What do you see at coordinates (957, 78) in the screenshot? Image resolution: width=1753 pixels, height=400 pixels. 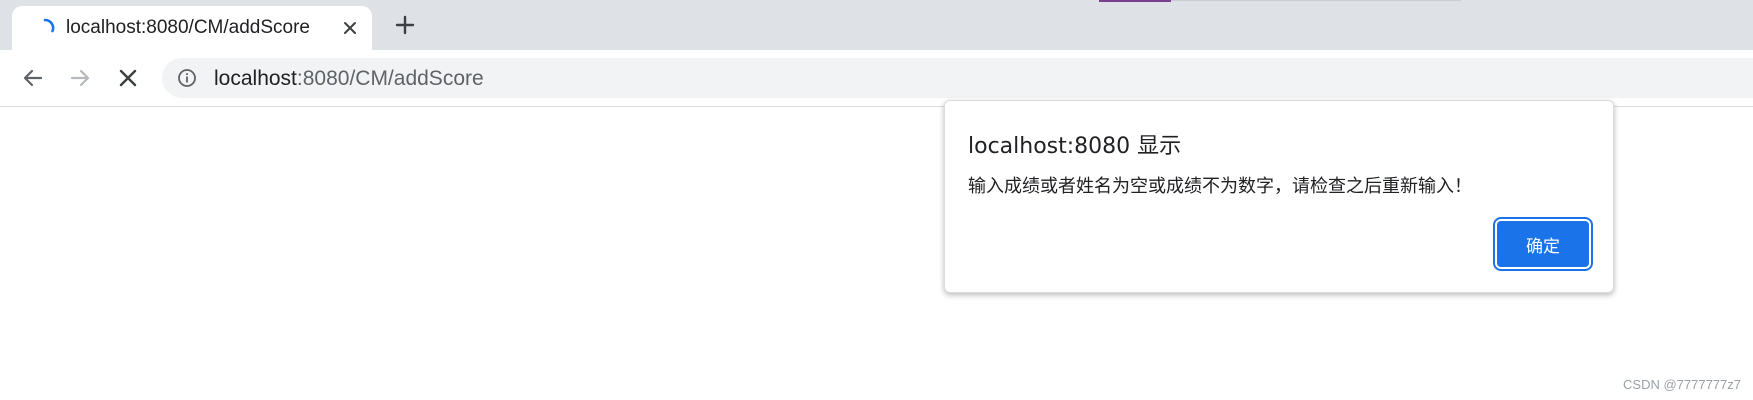 I see `address-bar: localhost:8080/CM/addScore` at bounding box center [957, 78].